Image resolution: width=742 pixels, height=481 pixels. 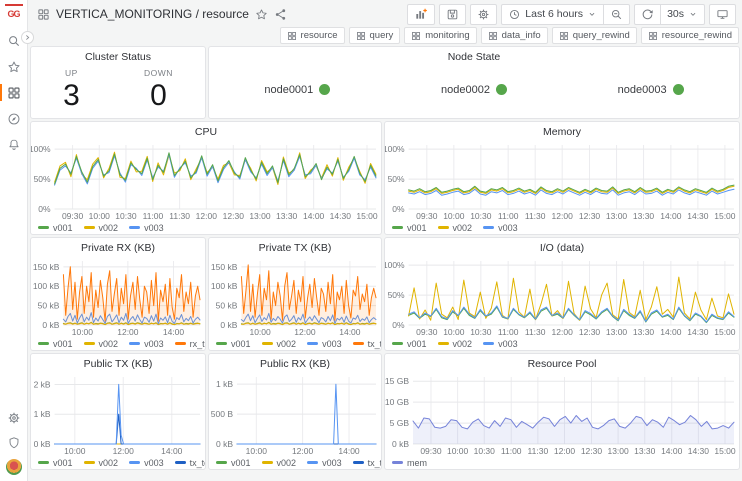 I want to click on legend-item-mem: mem, so click(x=409, y=463).